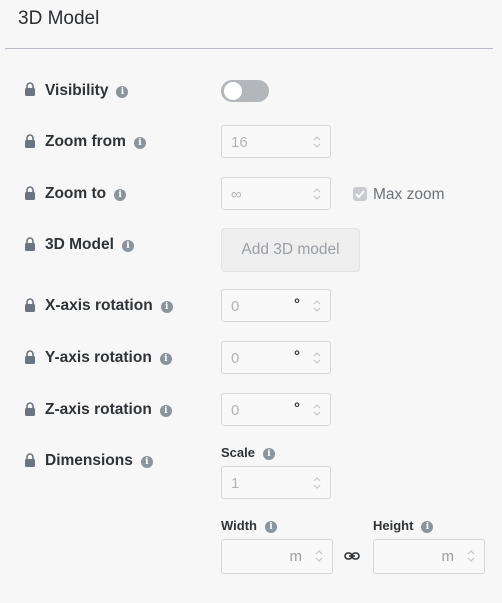 The width and height of the screenshot is (502, 603). What do you see at coordinates (276, 141) in the screenshot?
I see `zoom-from-input: 16` at bounding box center [276, 141].